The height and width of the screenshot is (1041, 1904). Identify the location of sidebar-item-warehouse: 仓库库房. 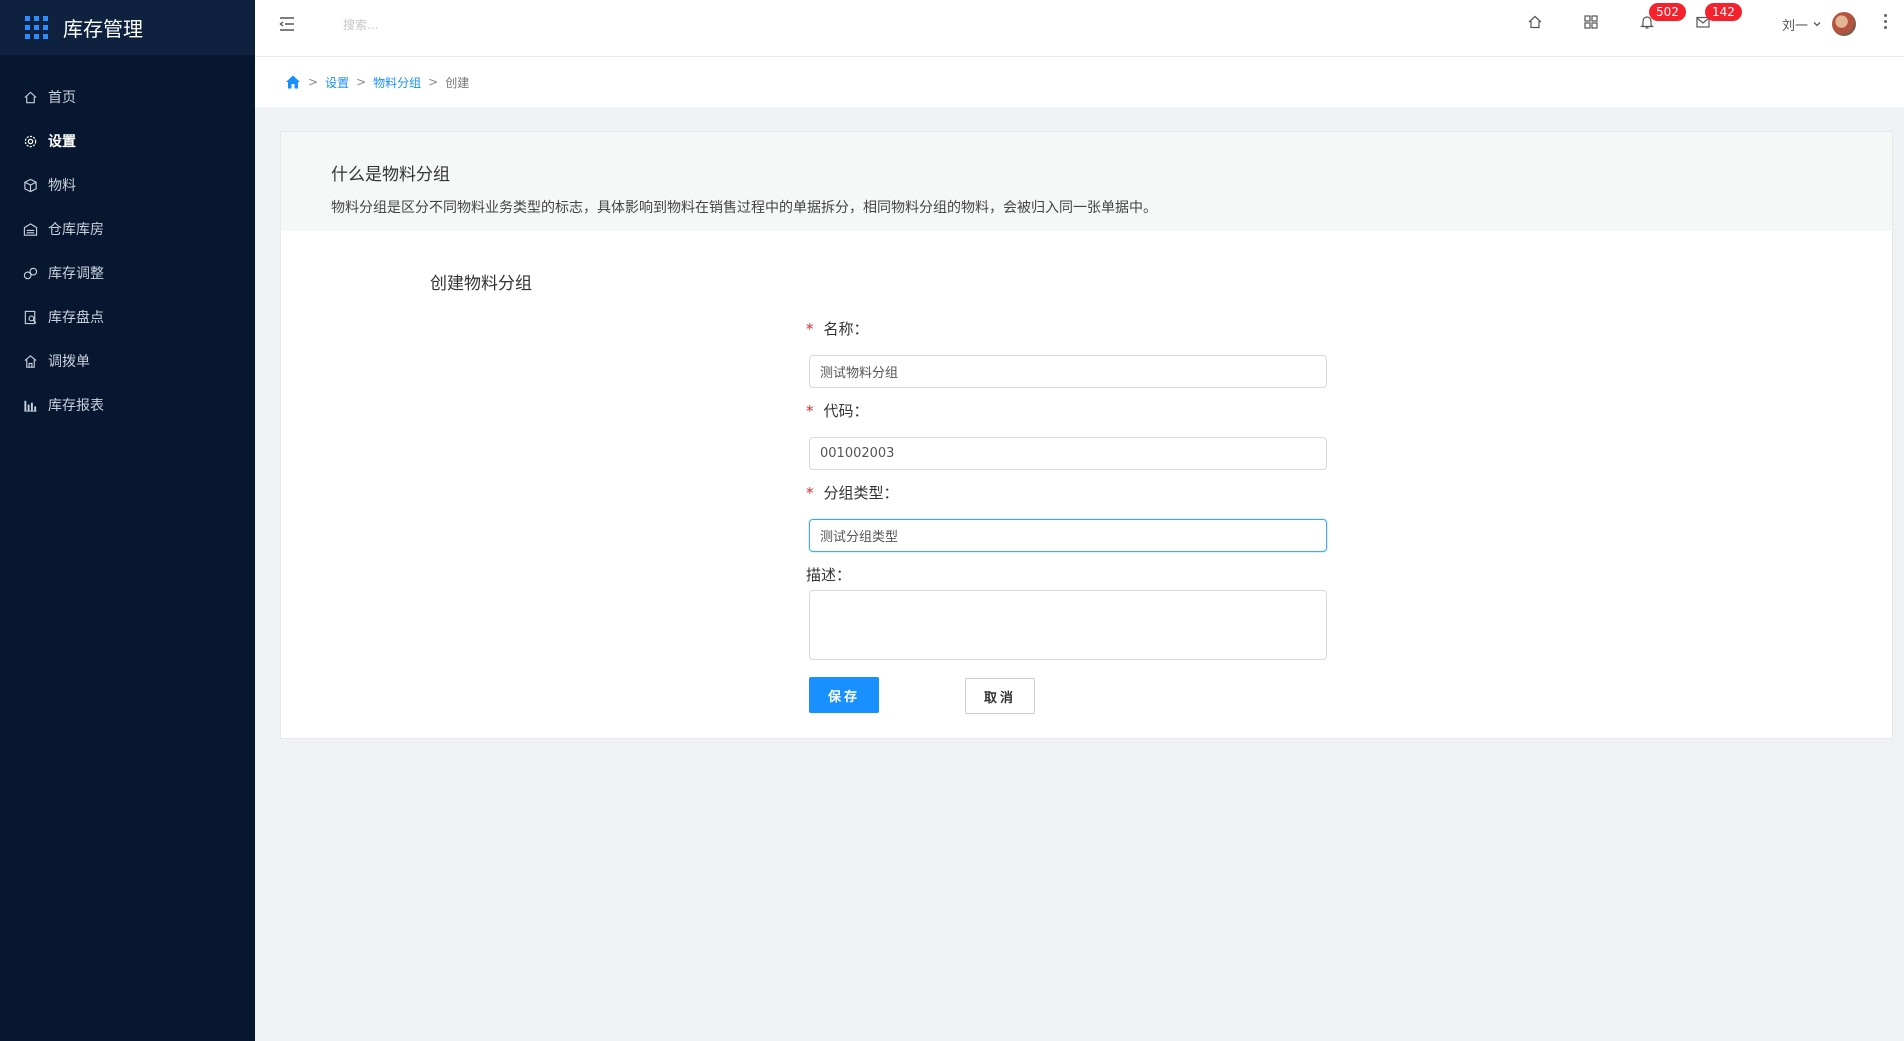
(127, 229).